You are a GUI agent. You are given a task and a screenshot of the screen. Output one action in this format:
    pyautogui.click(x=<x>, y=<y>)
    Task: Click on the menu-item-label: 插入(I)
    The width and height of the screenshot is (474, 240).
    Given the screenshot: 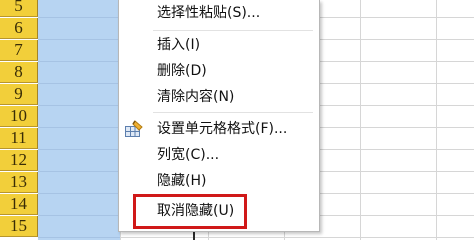 What is the action you would take?
    pyautogui.click(x=179, y=45)
    